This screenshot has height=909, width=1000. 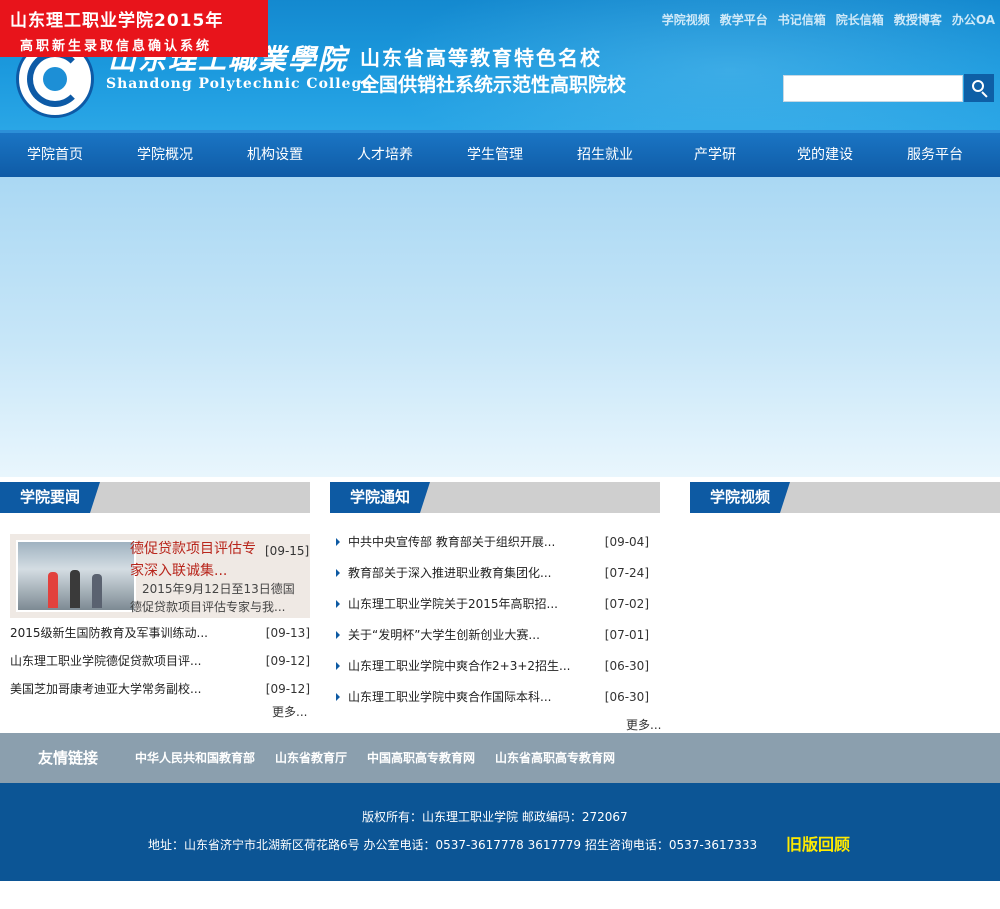 I want to click on friend-links: 中华人民共和国教育部 山东省教育厅 中国高职高专教育网 山东省高职高专教育网, so click(x=375, y=758).